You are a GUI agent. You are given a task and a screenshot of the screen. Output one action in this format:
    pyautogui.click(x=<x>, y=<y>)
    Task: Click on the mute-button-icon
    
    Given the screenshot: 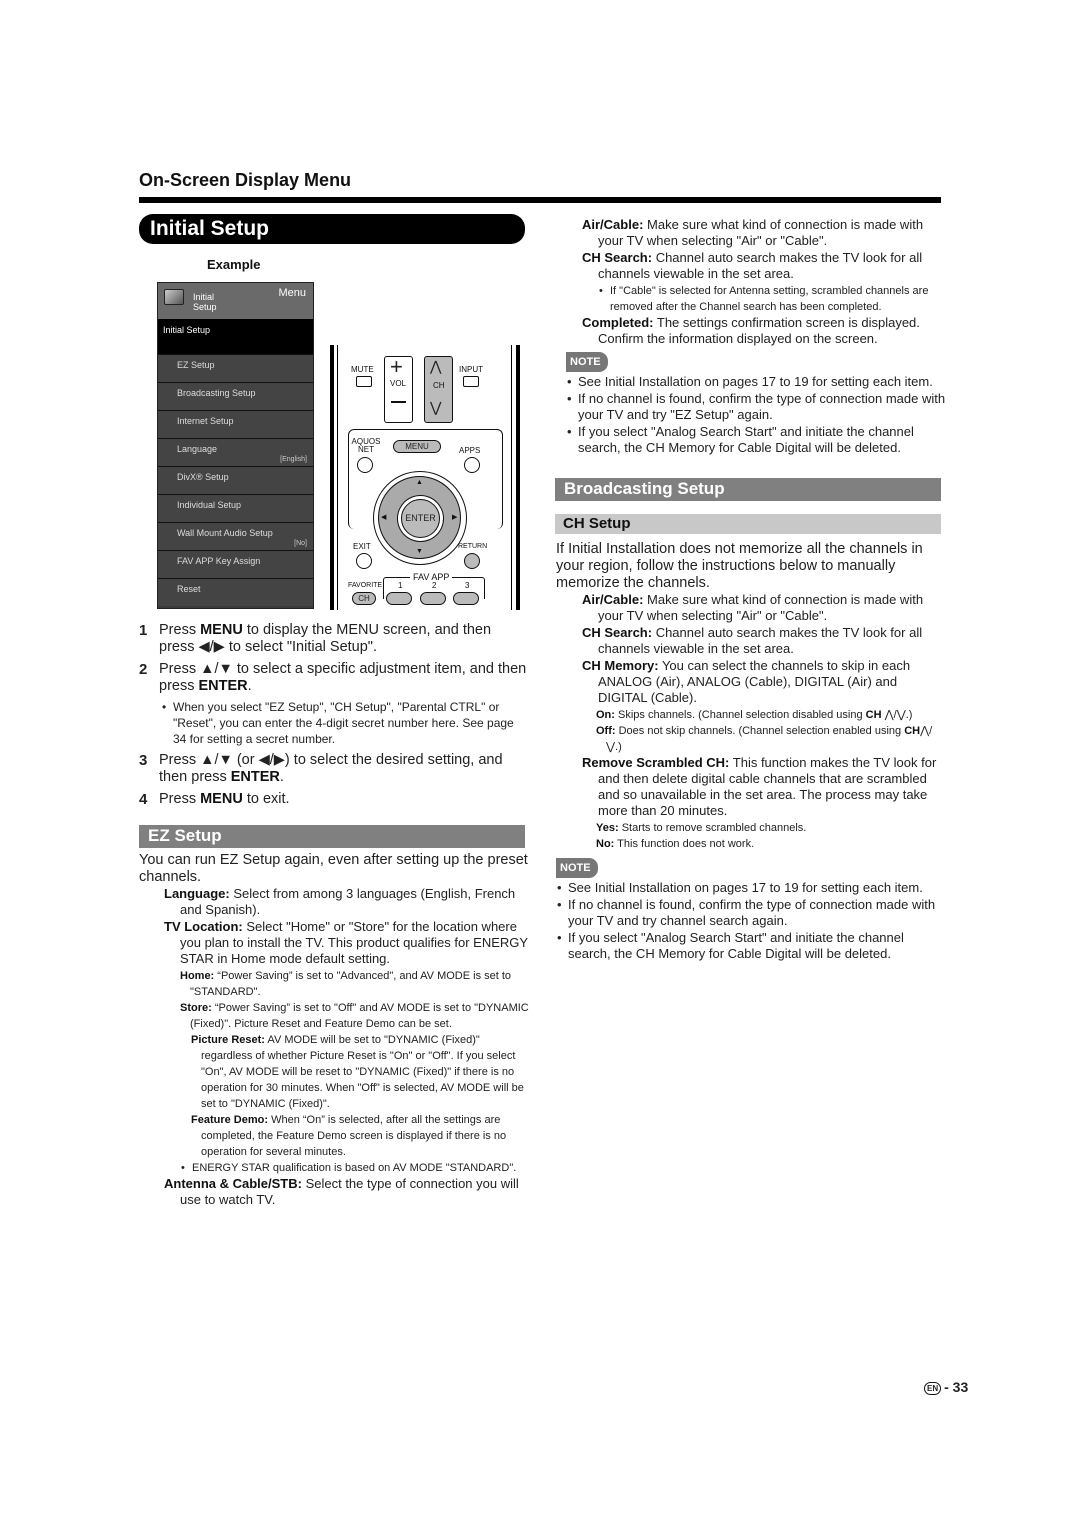 What is the action you would take?
    pyautogui.click(x=364, y=381)
    